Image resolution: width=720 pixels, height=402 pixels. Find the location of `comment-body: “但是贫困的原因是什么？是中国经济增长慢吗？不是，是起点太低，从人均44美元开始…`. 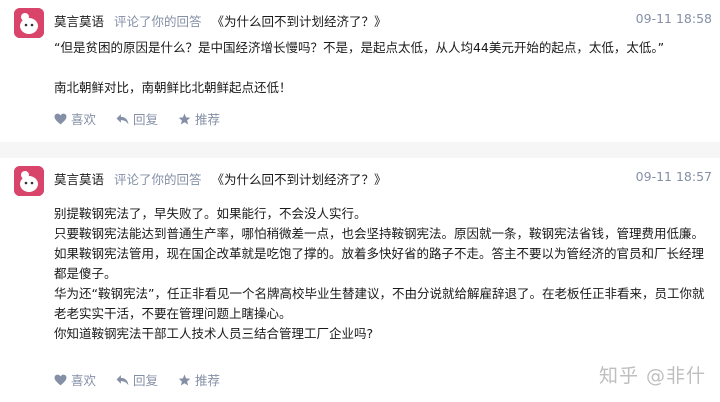

comment-body: “但是贫困的原因是什么？是中国经济增长慢吗？不是，是起点太低，从人均44美元开始… is located at coordinates (382, 68).